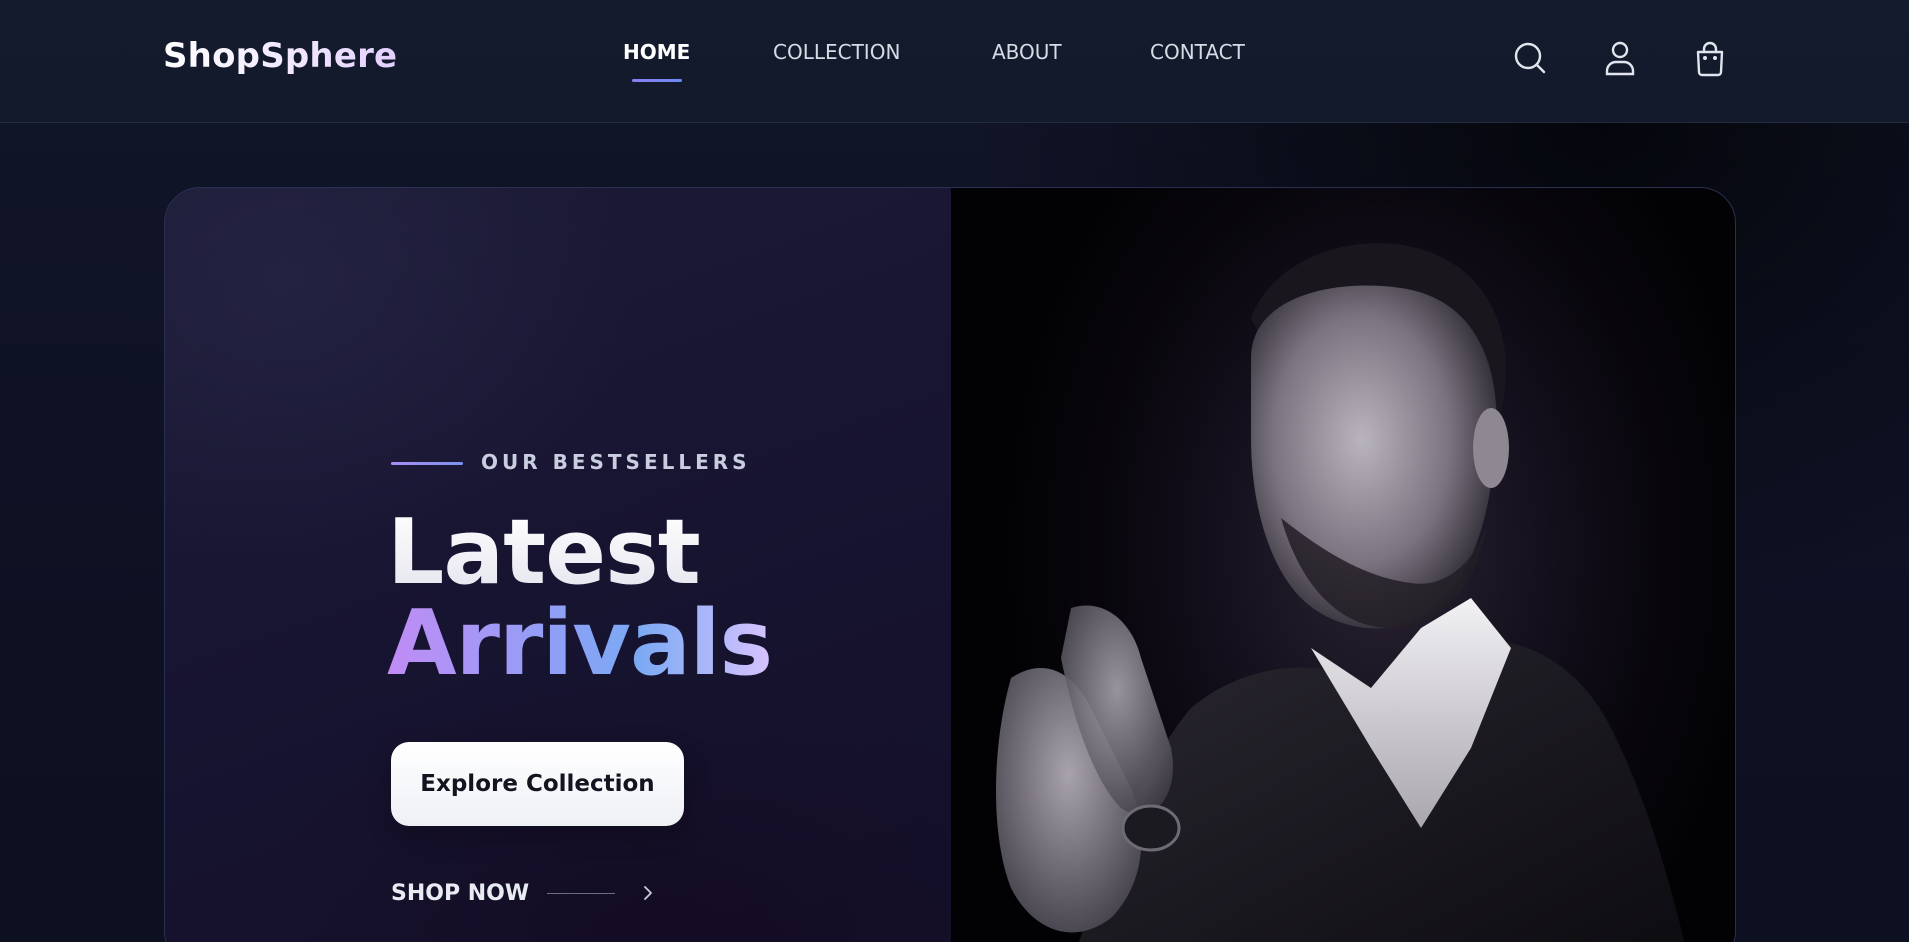 This screenshot has height=942, width=1909. I want to click on hero-title-line1: Latest, so click(544, 552).